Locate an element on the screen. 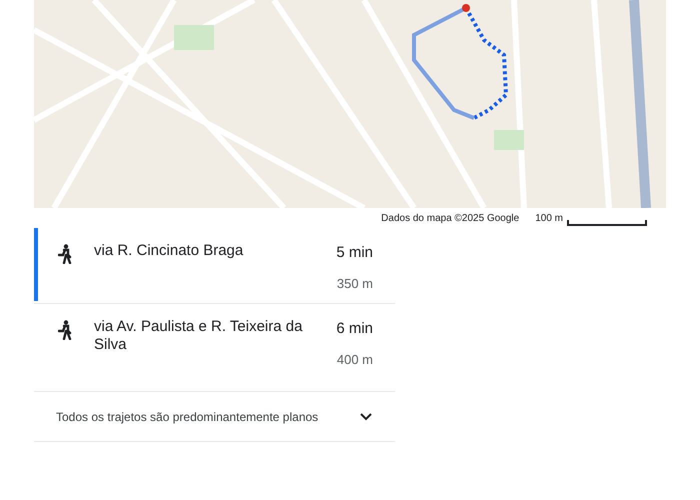 Image resolution: width=700 pixels, height=500 pixels. route-option: via R. Cincinato Braga 5 min 350 m is located at coordinates (214, 266).